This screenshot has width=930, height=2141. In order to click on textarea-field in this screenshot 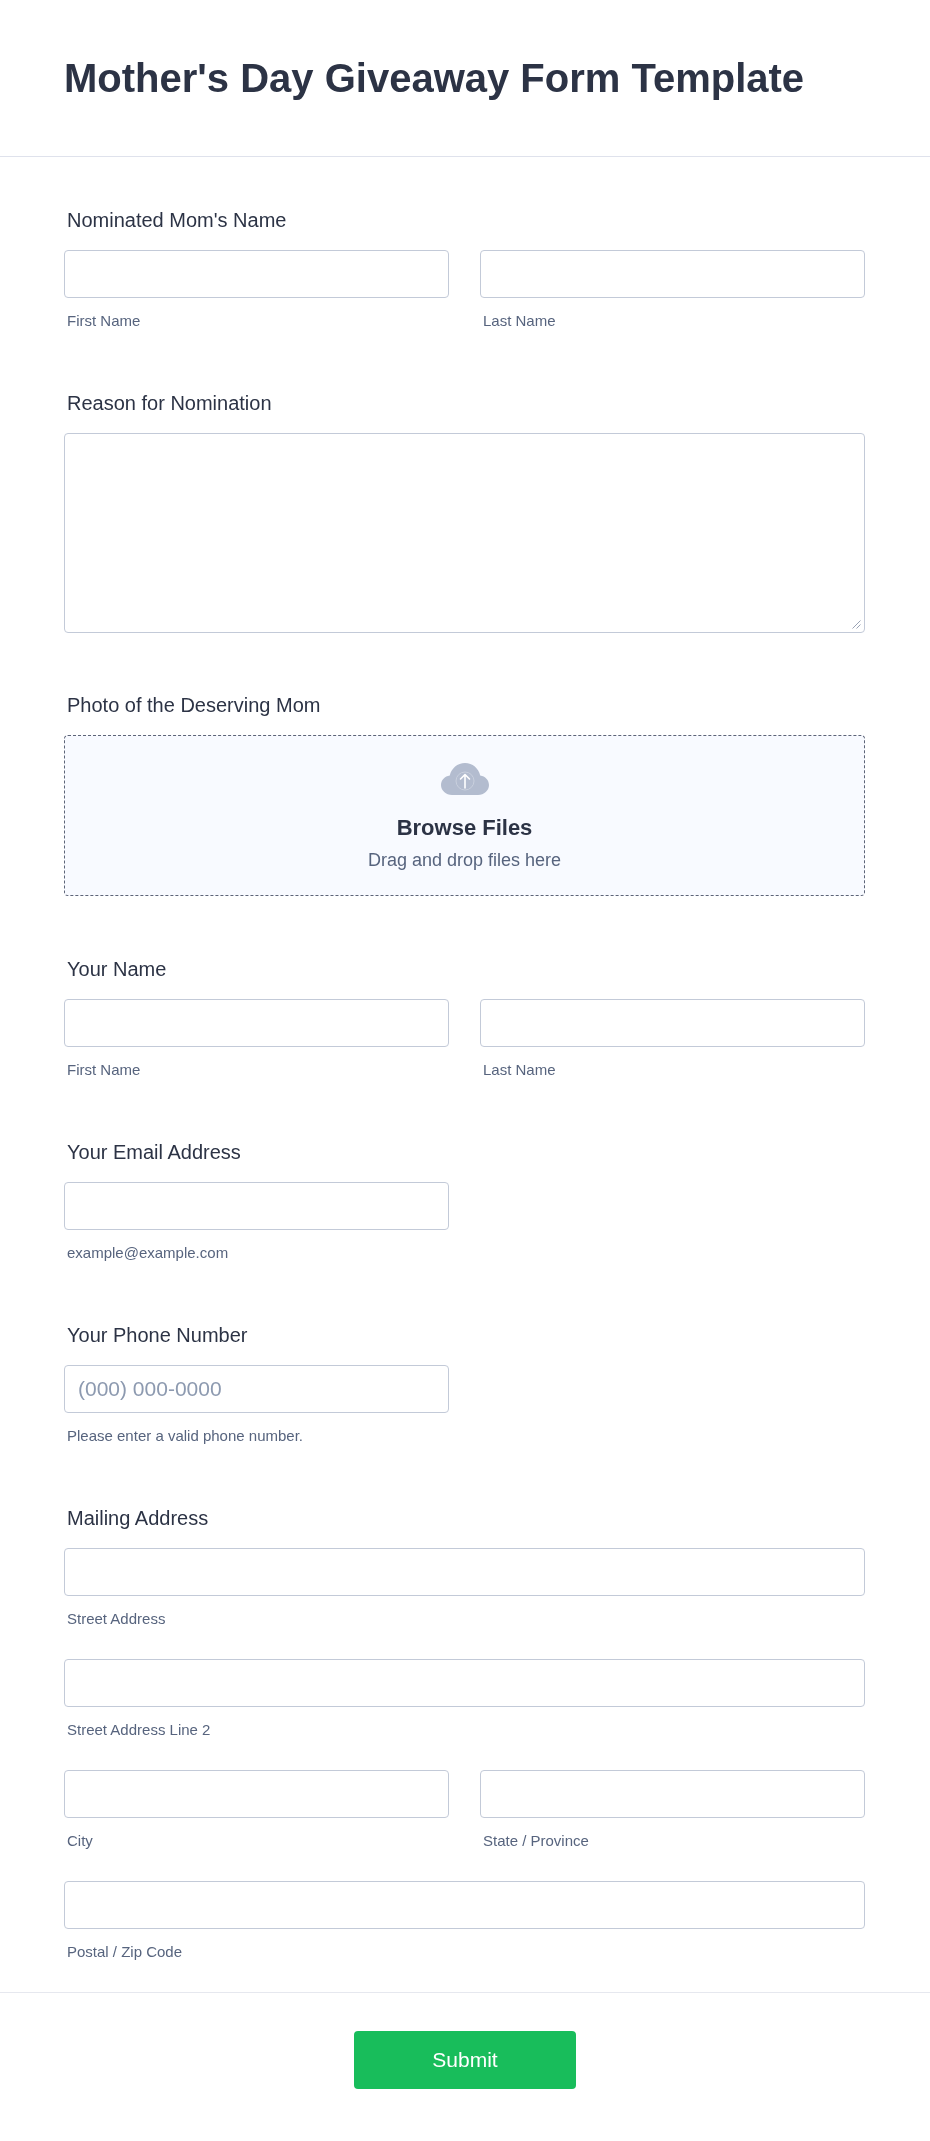, I will do `click(464, 533)`.